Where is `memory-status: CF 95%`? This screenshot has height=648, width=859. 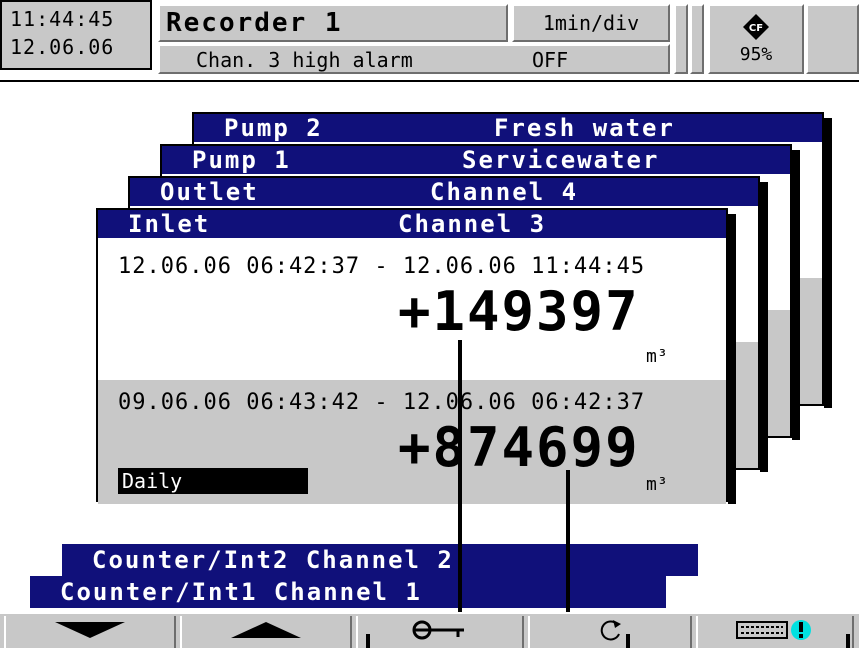
memory-status: CF 95% is located at coordinates (756, 39).